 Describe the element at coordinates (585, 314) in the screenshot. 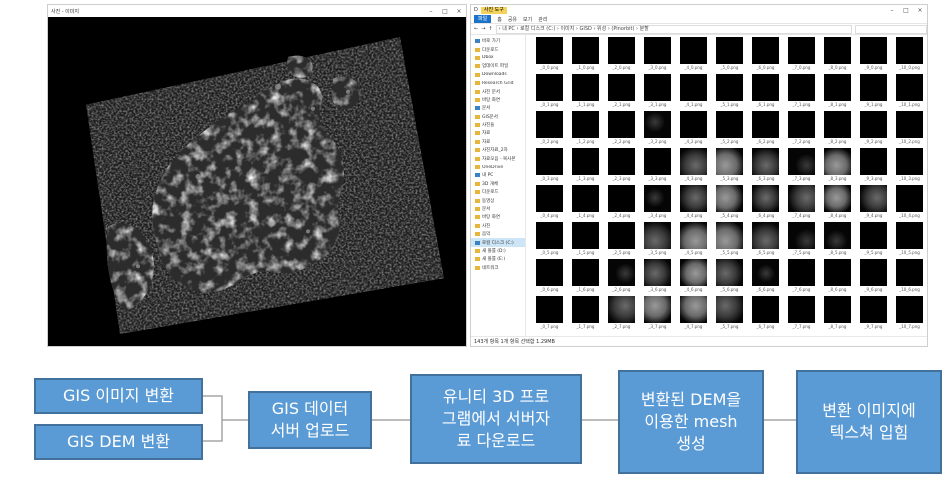

I see `thumbnail-item: _1_7.png` at that location.